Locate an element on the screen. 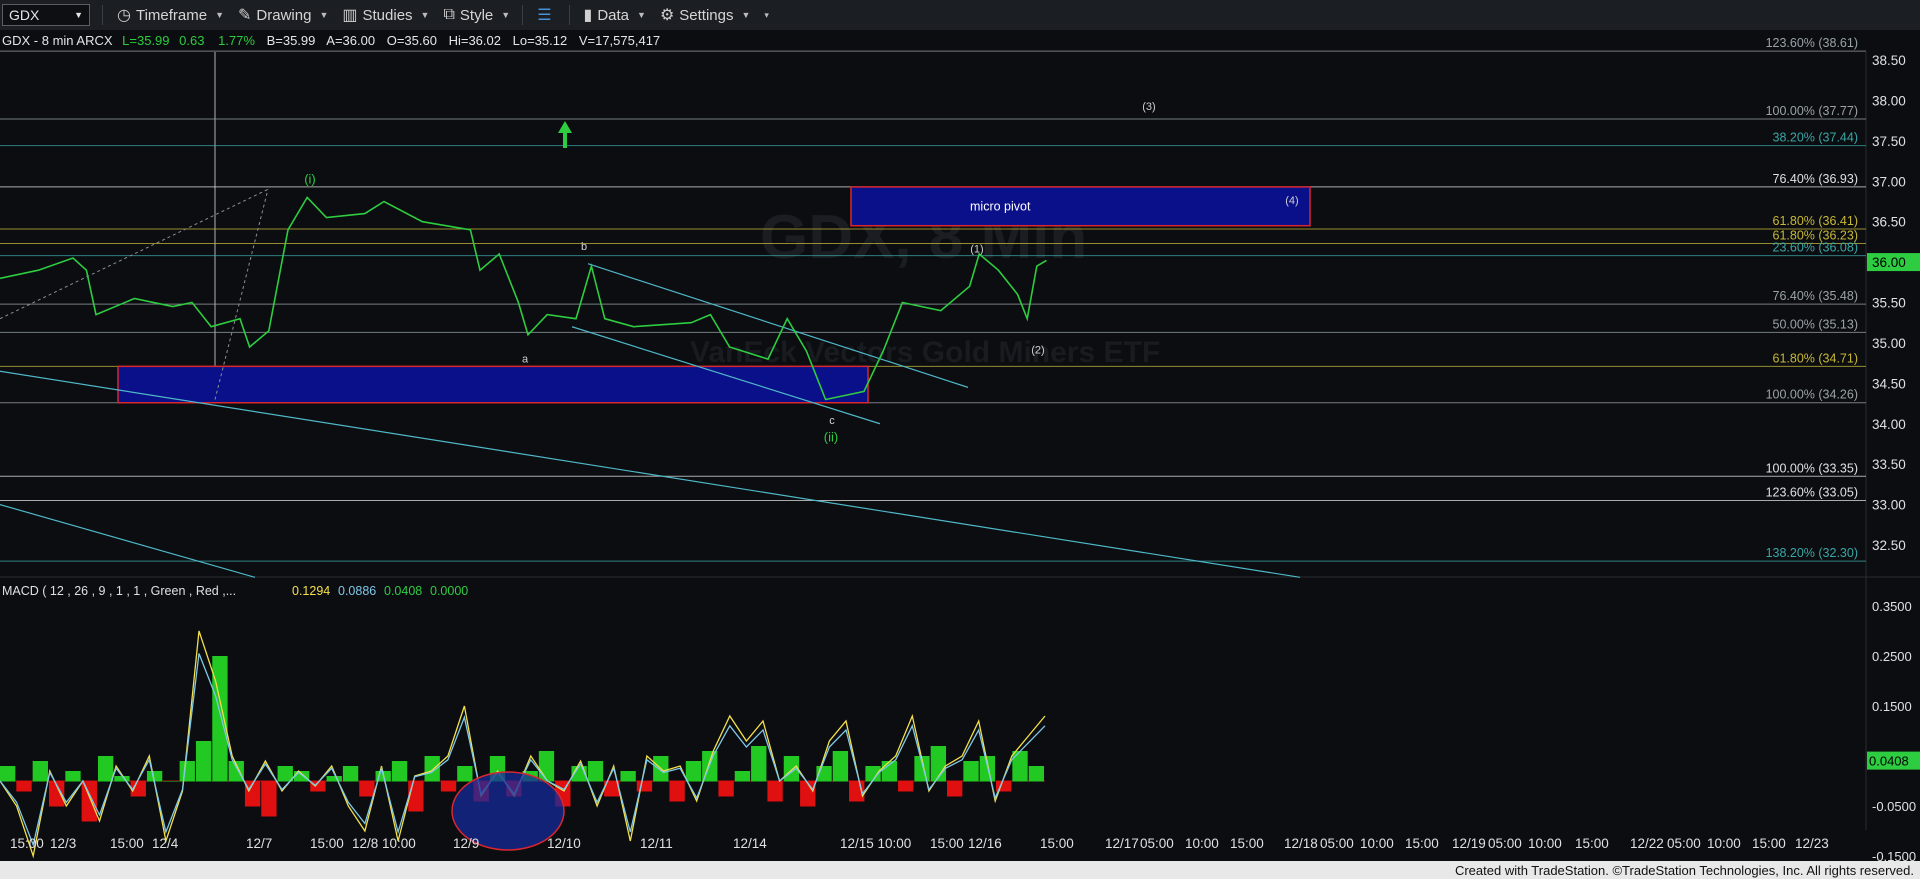 The image size is (1920, 879). studies-label: Studies is located at coordinates (387, 15).